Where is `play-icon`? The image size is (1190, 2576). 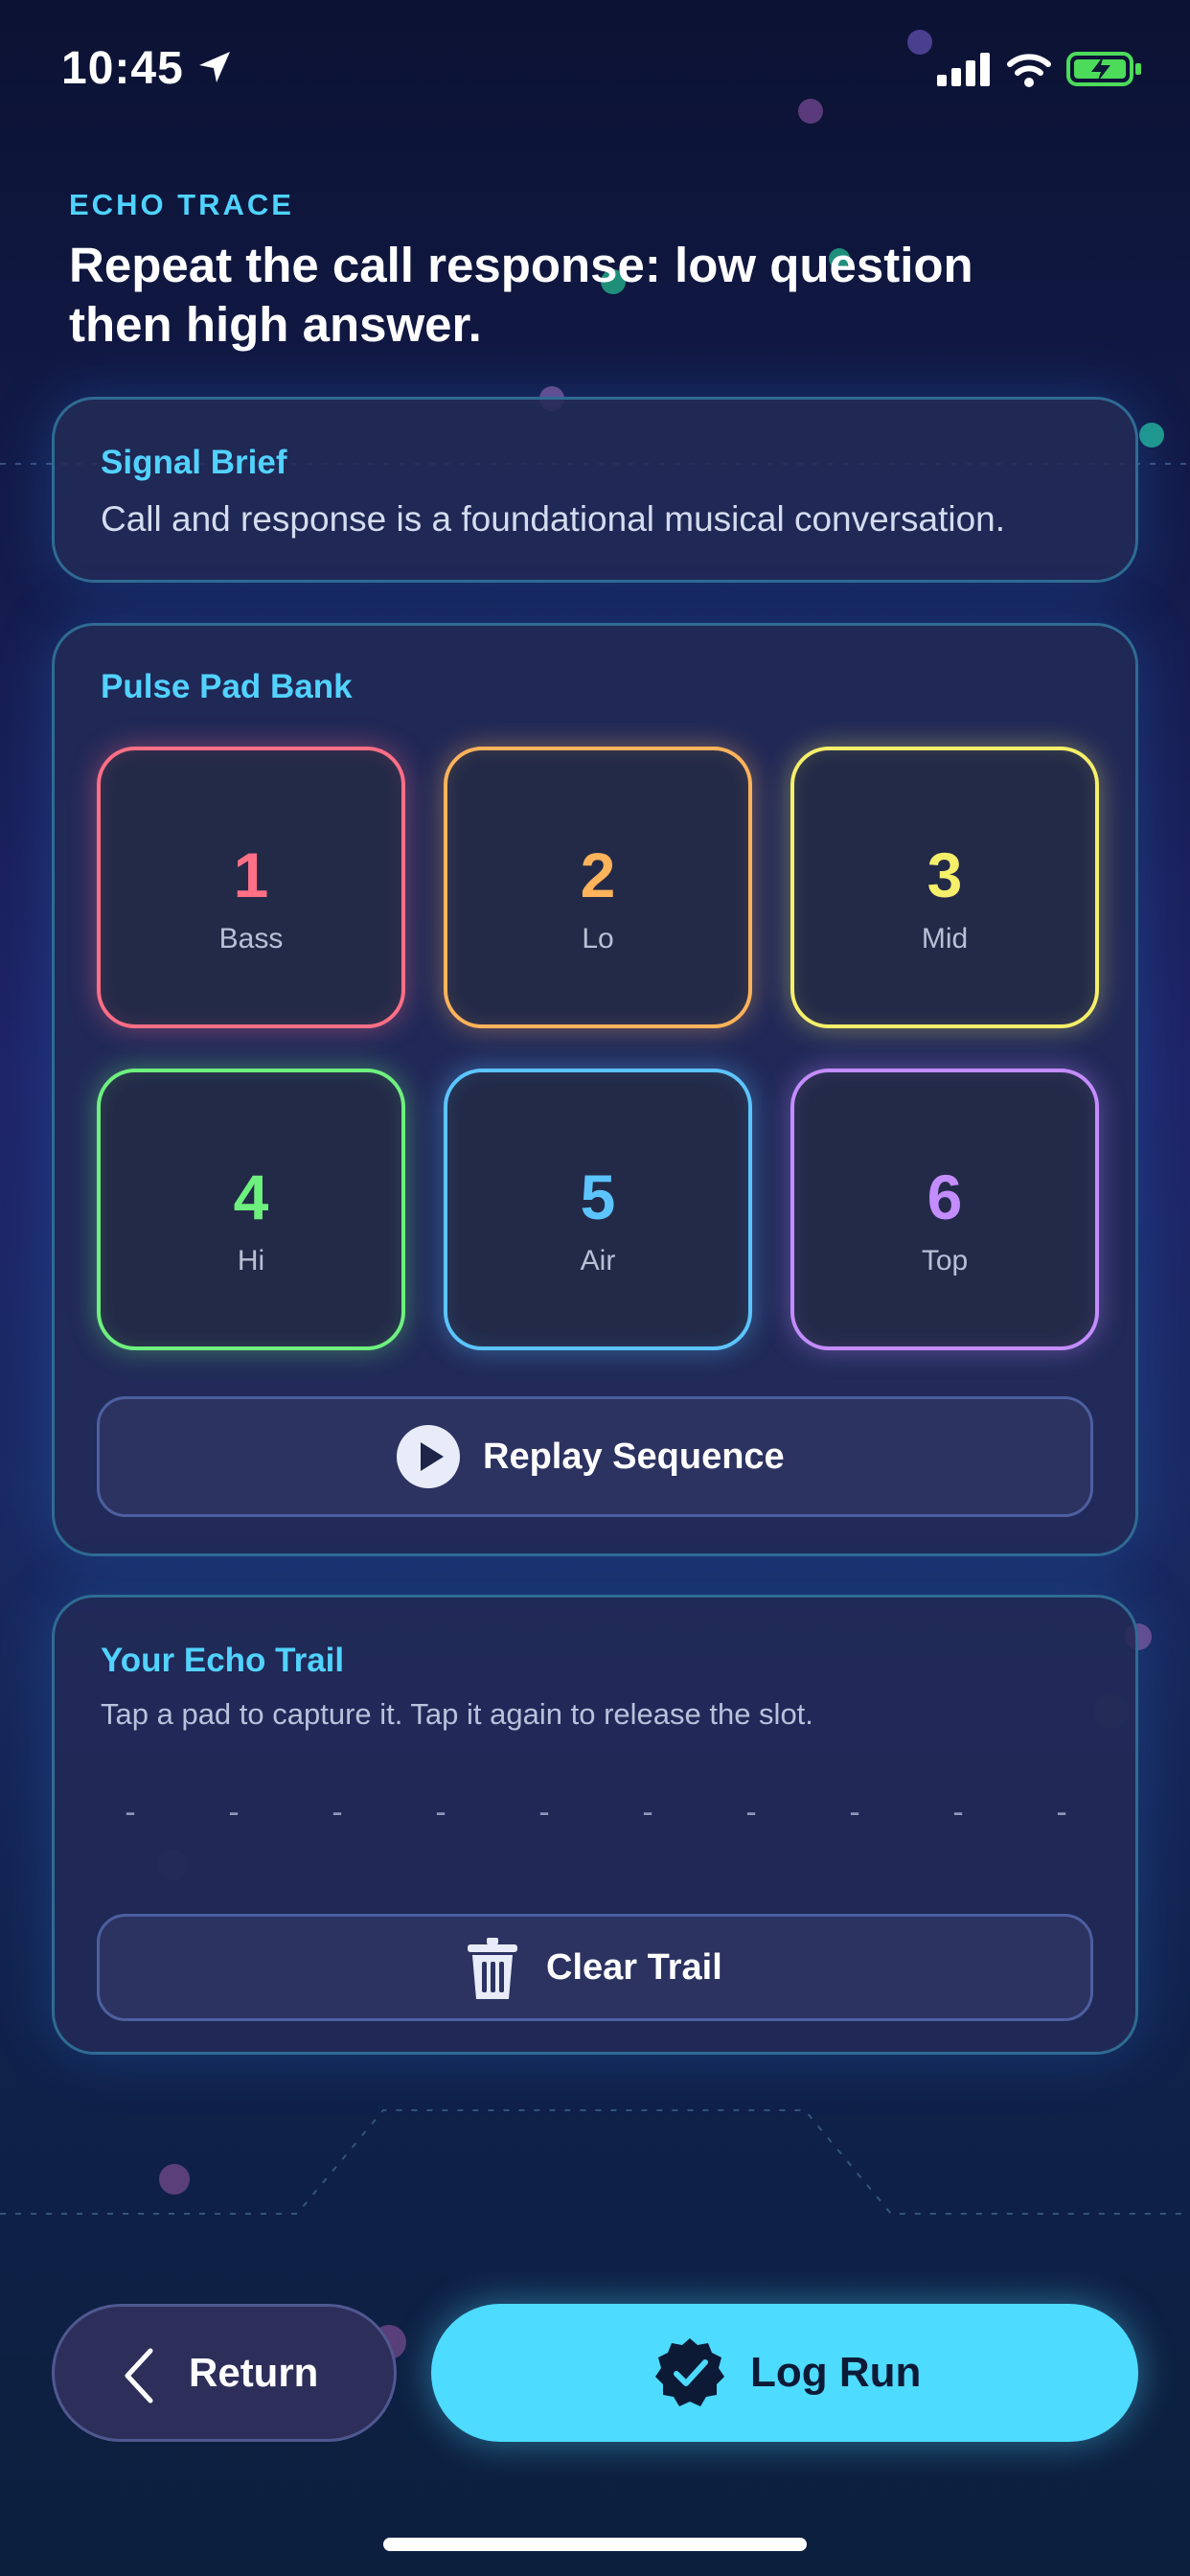 play-icon is located at coordinates (429, 1456).